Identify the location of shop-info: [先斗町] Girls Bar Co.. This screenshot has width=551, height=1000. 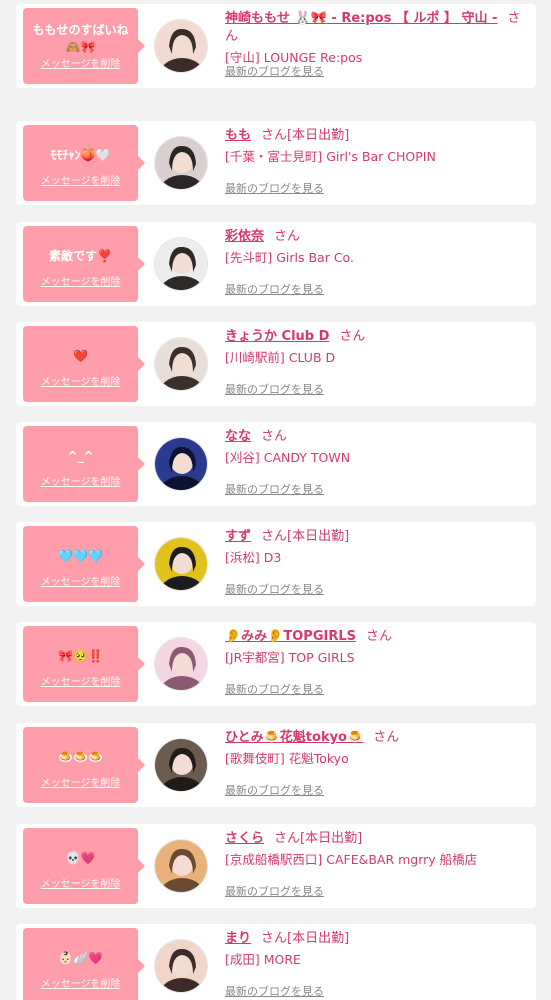
(289, 257).